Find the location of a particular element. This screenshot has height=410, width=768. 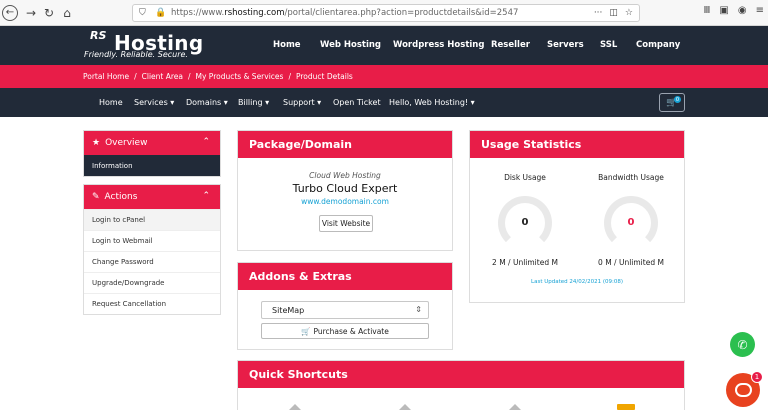

back-icon: ← is located at coordinates (10, 12).